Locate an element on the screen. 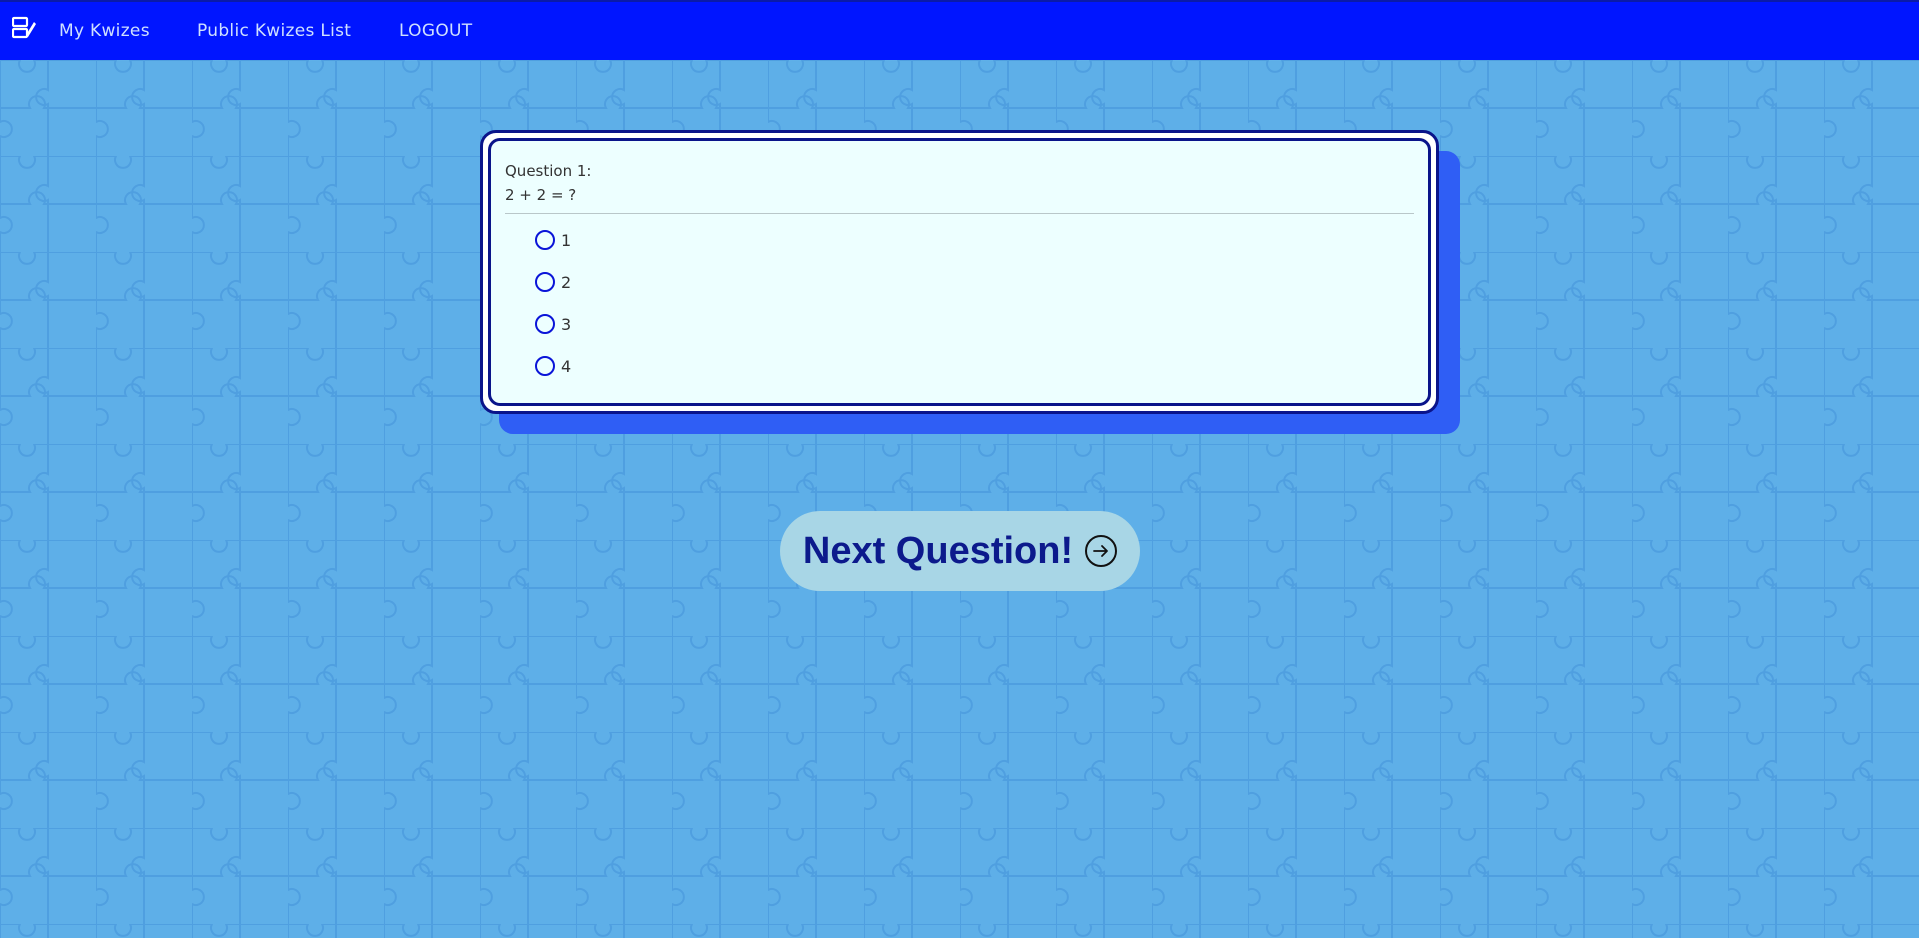 This screenshot has width=1919, height=938. question-title: Question 1: is located at coordinates (548, 171).